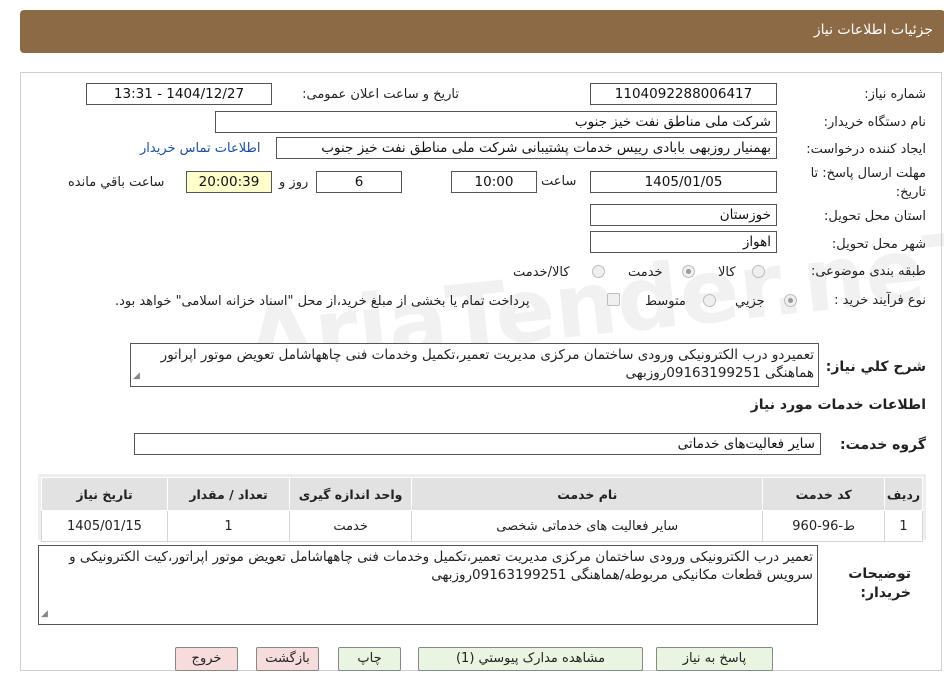 Image resolution: width=944 pixels, height=691 pixels. I want to click on process-option-medium: متوسط, so click(665, 301).